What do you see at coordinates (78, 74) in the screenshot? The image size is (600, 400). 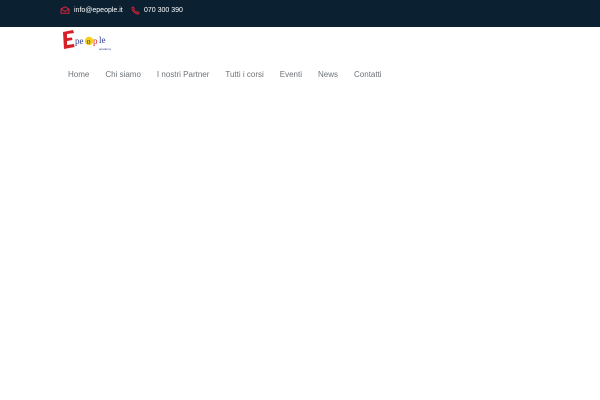 I see `nav-item-home: Home` at bounding box center [78, 74].